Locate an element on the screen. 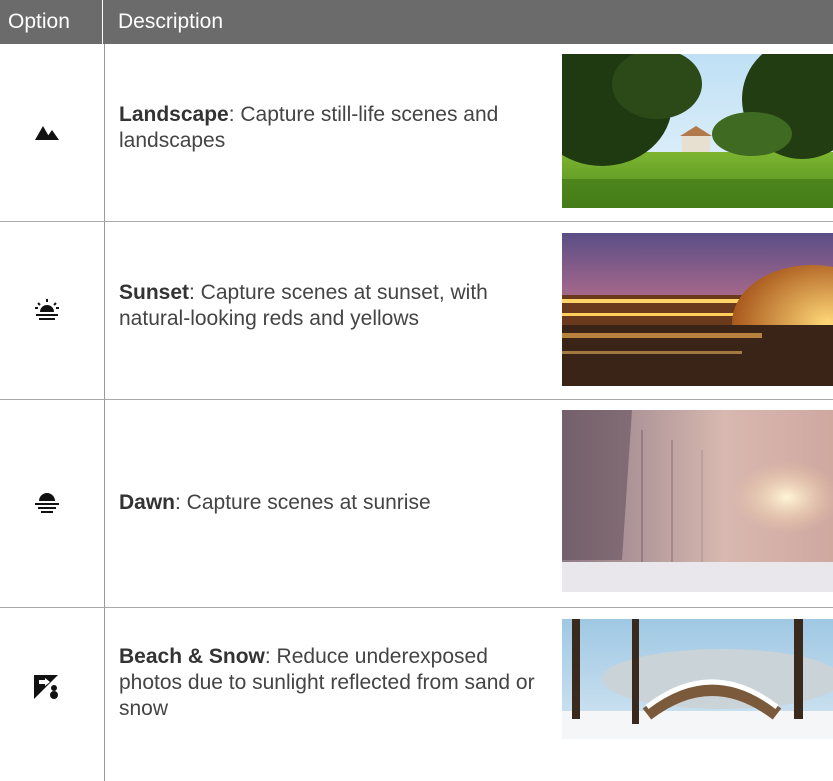  row-description: Dawn: Capture scenes at sunrise is located at coordinates (329, 503).